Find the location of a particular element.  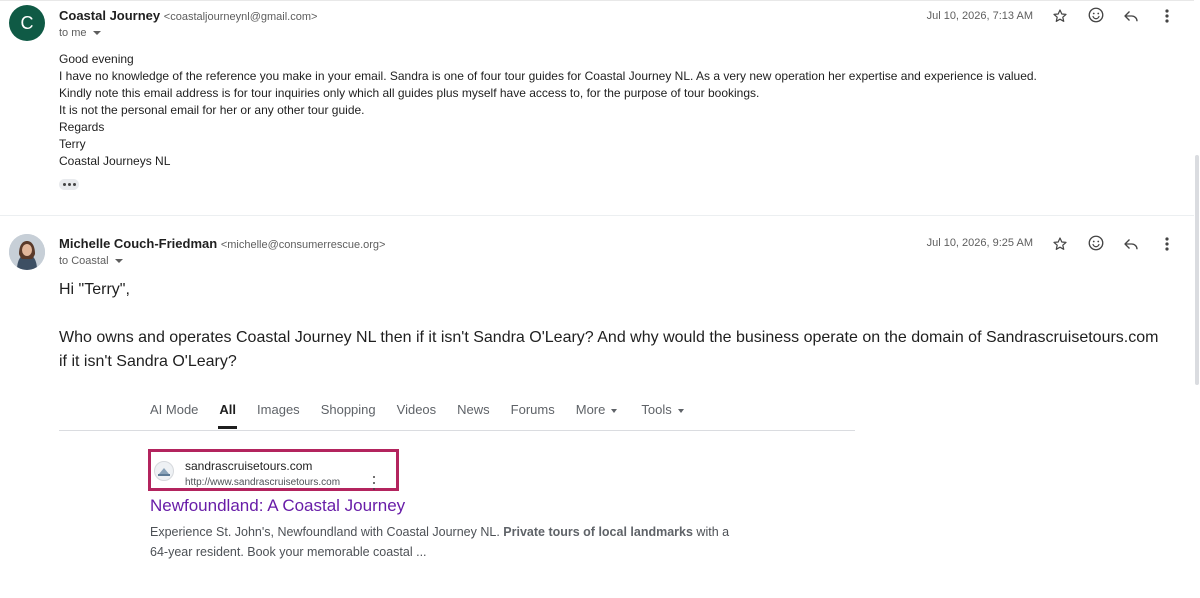

avatar: C is located at coordinates (27, 23).